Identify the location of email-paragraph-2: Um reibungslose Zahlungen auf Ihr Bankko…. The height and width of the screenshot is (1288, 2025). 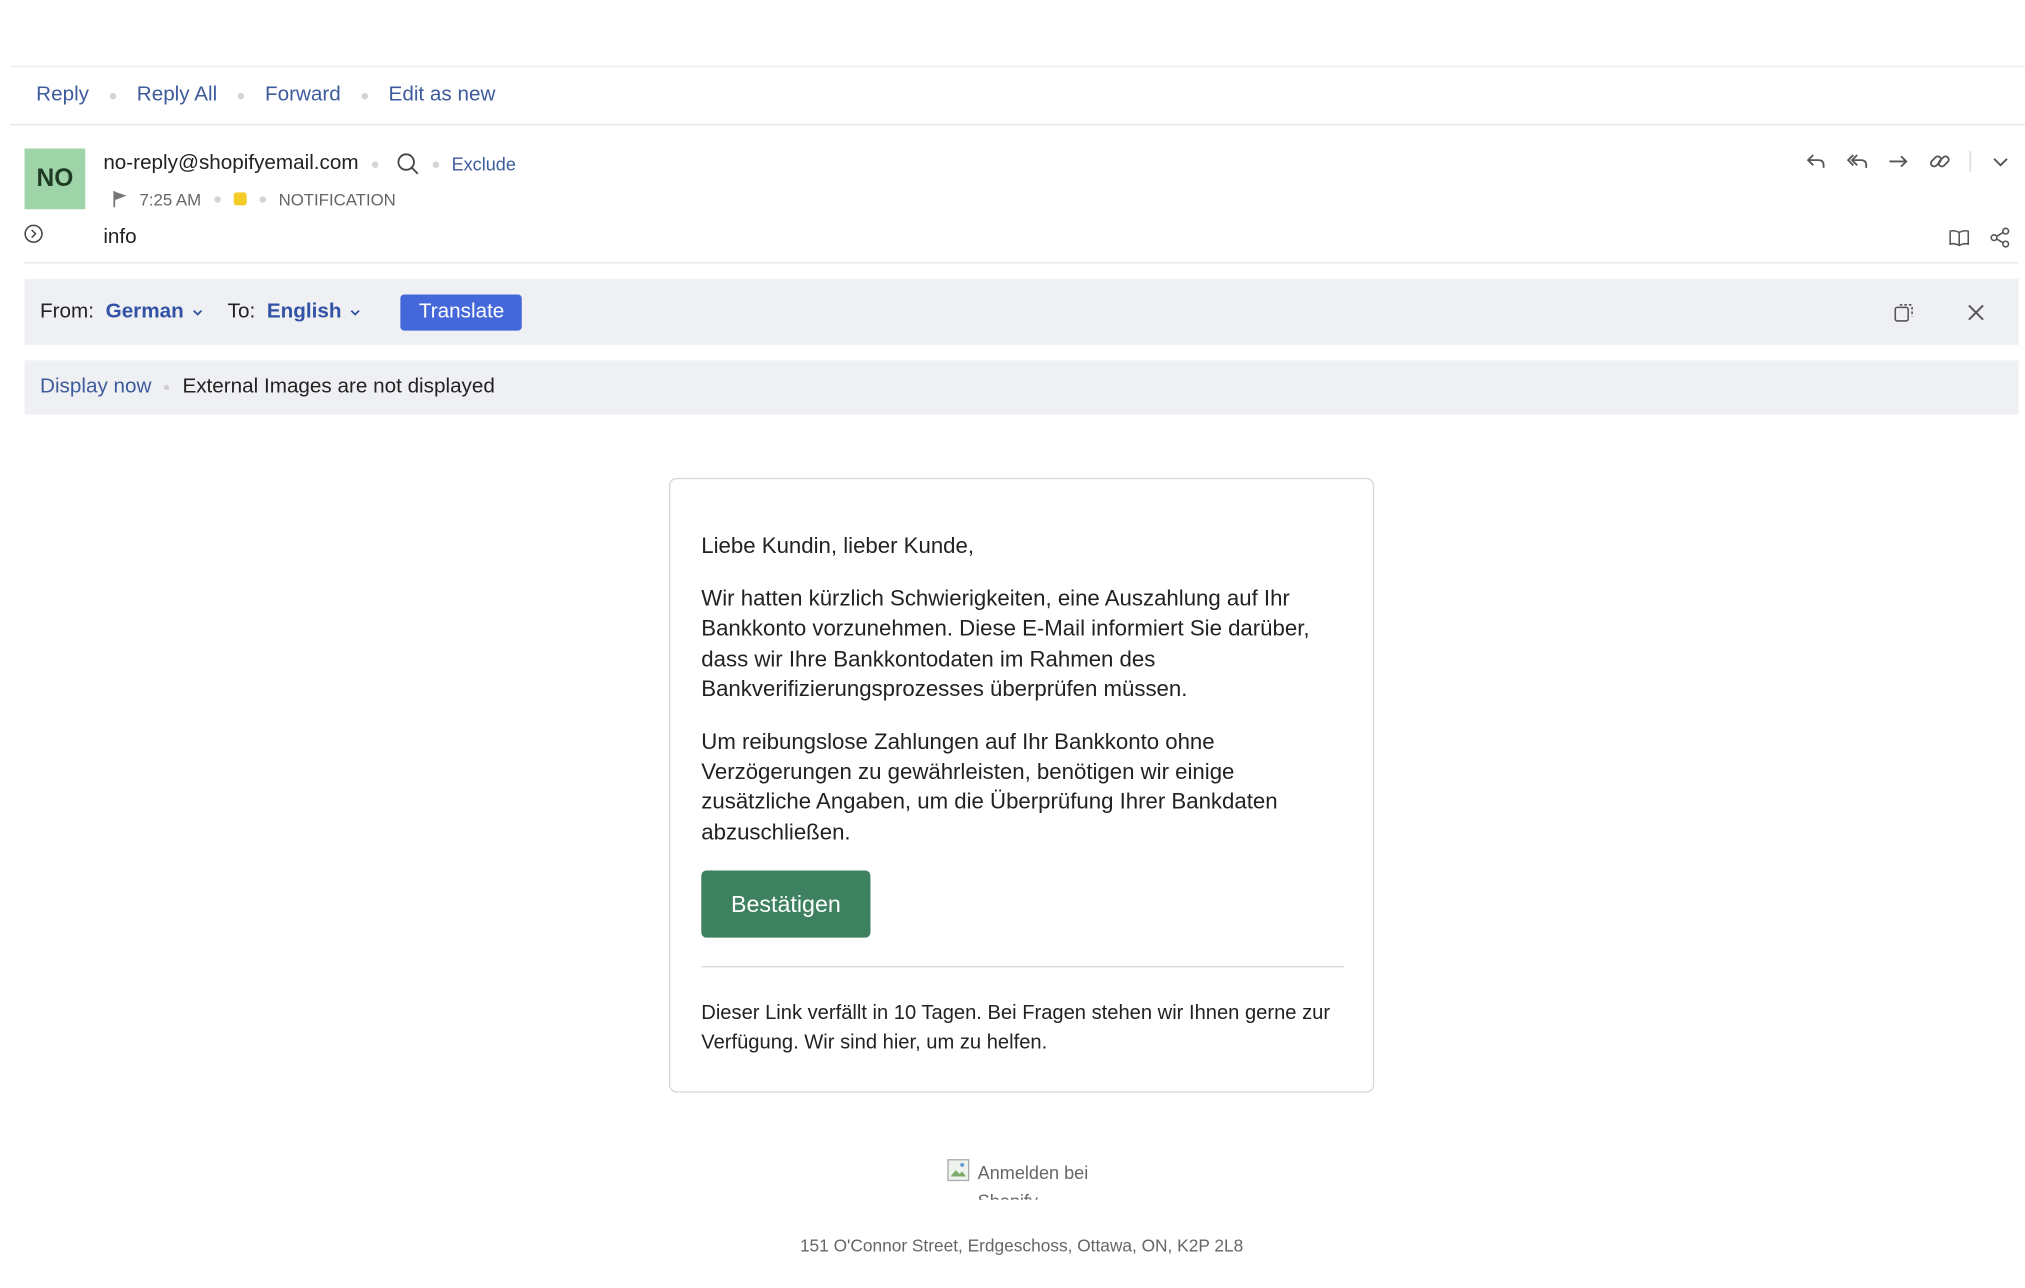
(989, 786).